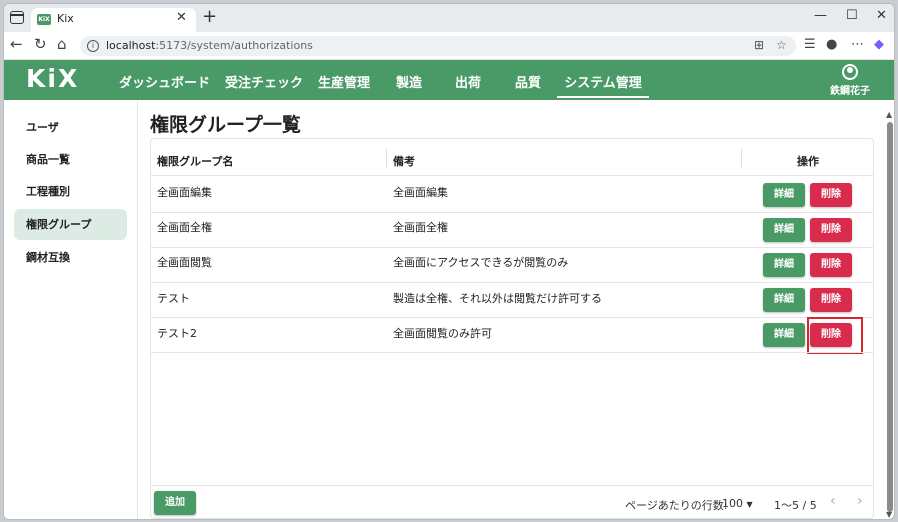  I want to click on group-name-cell: 全画面全権, so click(184, 227).